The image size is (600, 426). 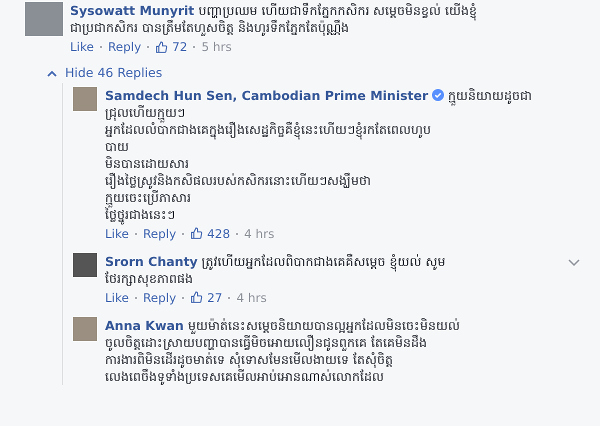 What do you see at coordinates (274, 19) in the screenshot?
I see `comment-text: Sysowatt Munyrit បញ្ហាប្រឈម ហើយជាទឹកភ្នែកកសិករ សម្តេចមិនខ្វល់ យើងខ្ញុំ ជាប្រជាកសិករ បានត្រឹមតែហួសចិត្ត និងហូរទឹកភ្នែកតែប៉ុណ្ណឹង` at bounding box center [274, 19].